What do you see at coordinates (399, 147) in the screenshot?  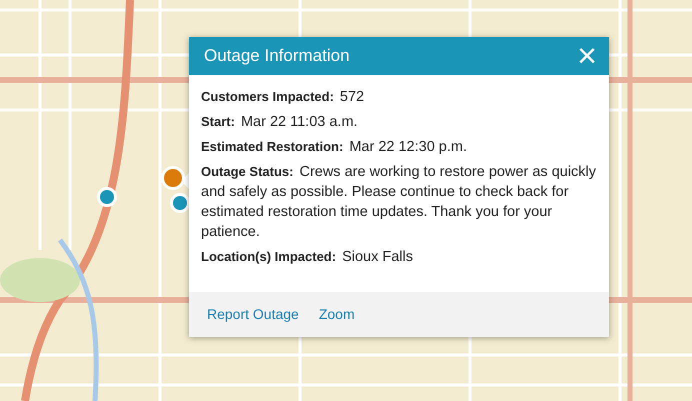 I see `info-field: Estimated Restoration: Mar 22 12:30 p.m.` at bounding box center [399, 147].